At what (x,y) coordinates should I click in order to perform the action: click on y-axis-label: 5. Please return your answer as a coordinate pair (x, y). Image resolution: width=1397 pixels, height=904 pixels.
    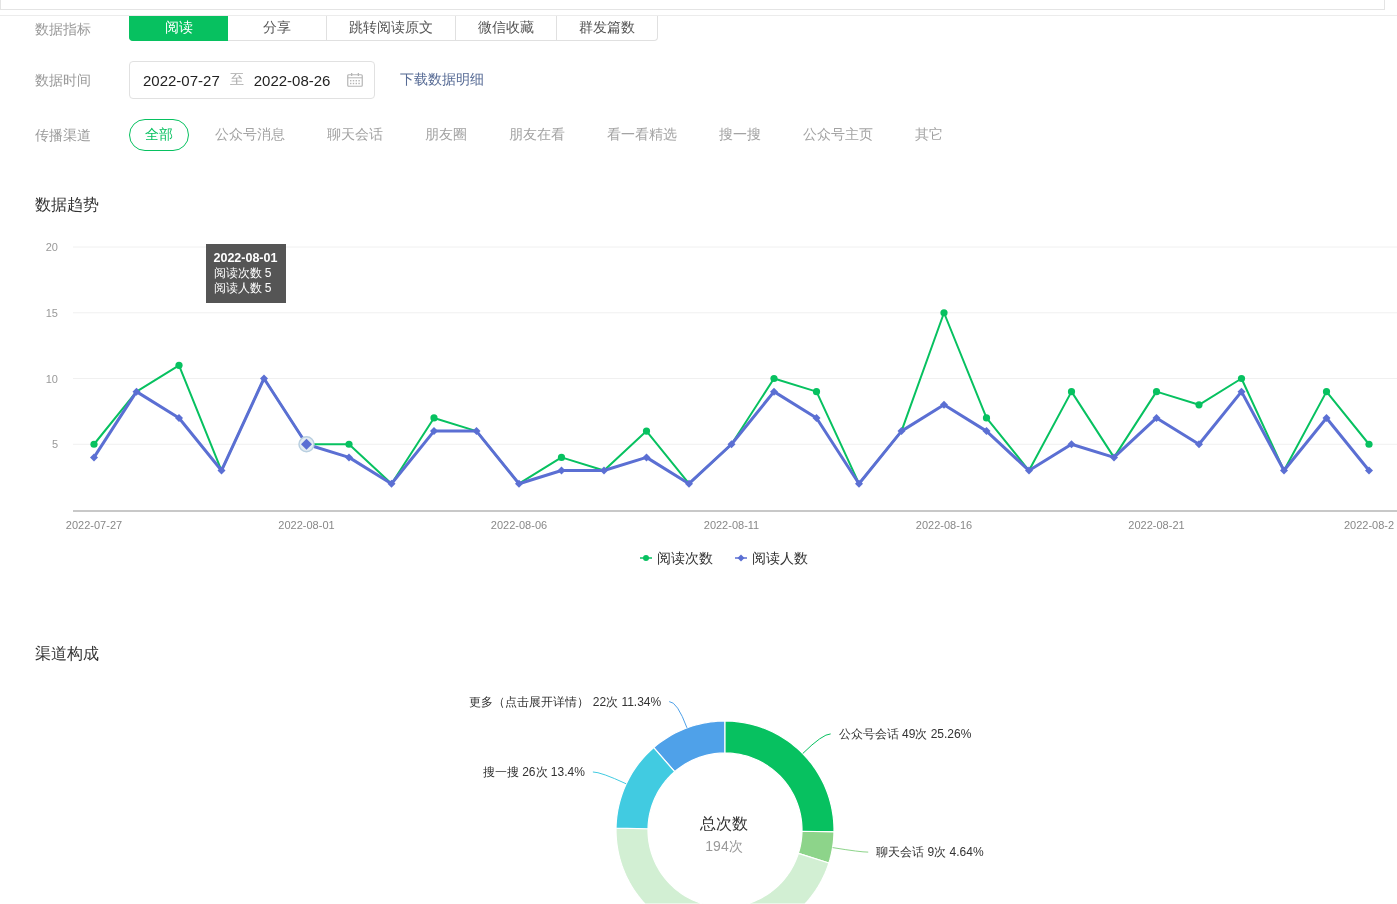
    Looking at the image, I should click on (54, 444).